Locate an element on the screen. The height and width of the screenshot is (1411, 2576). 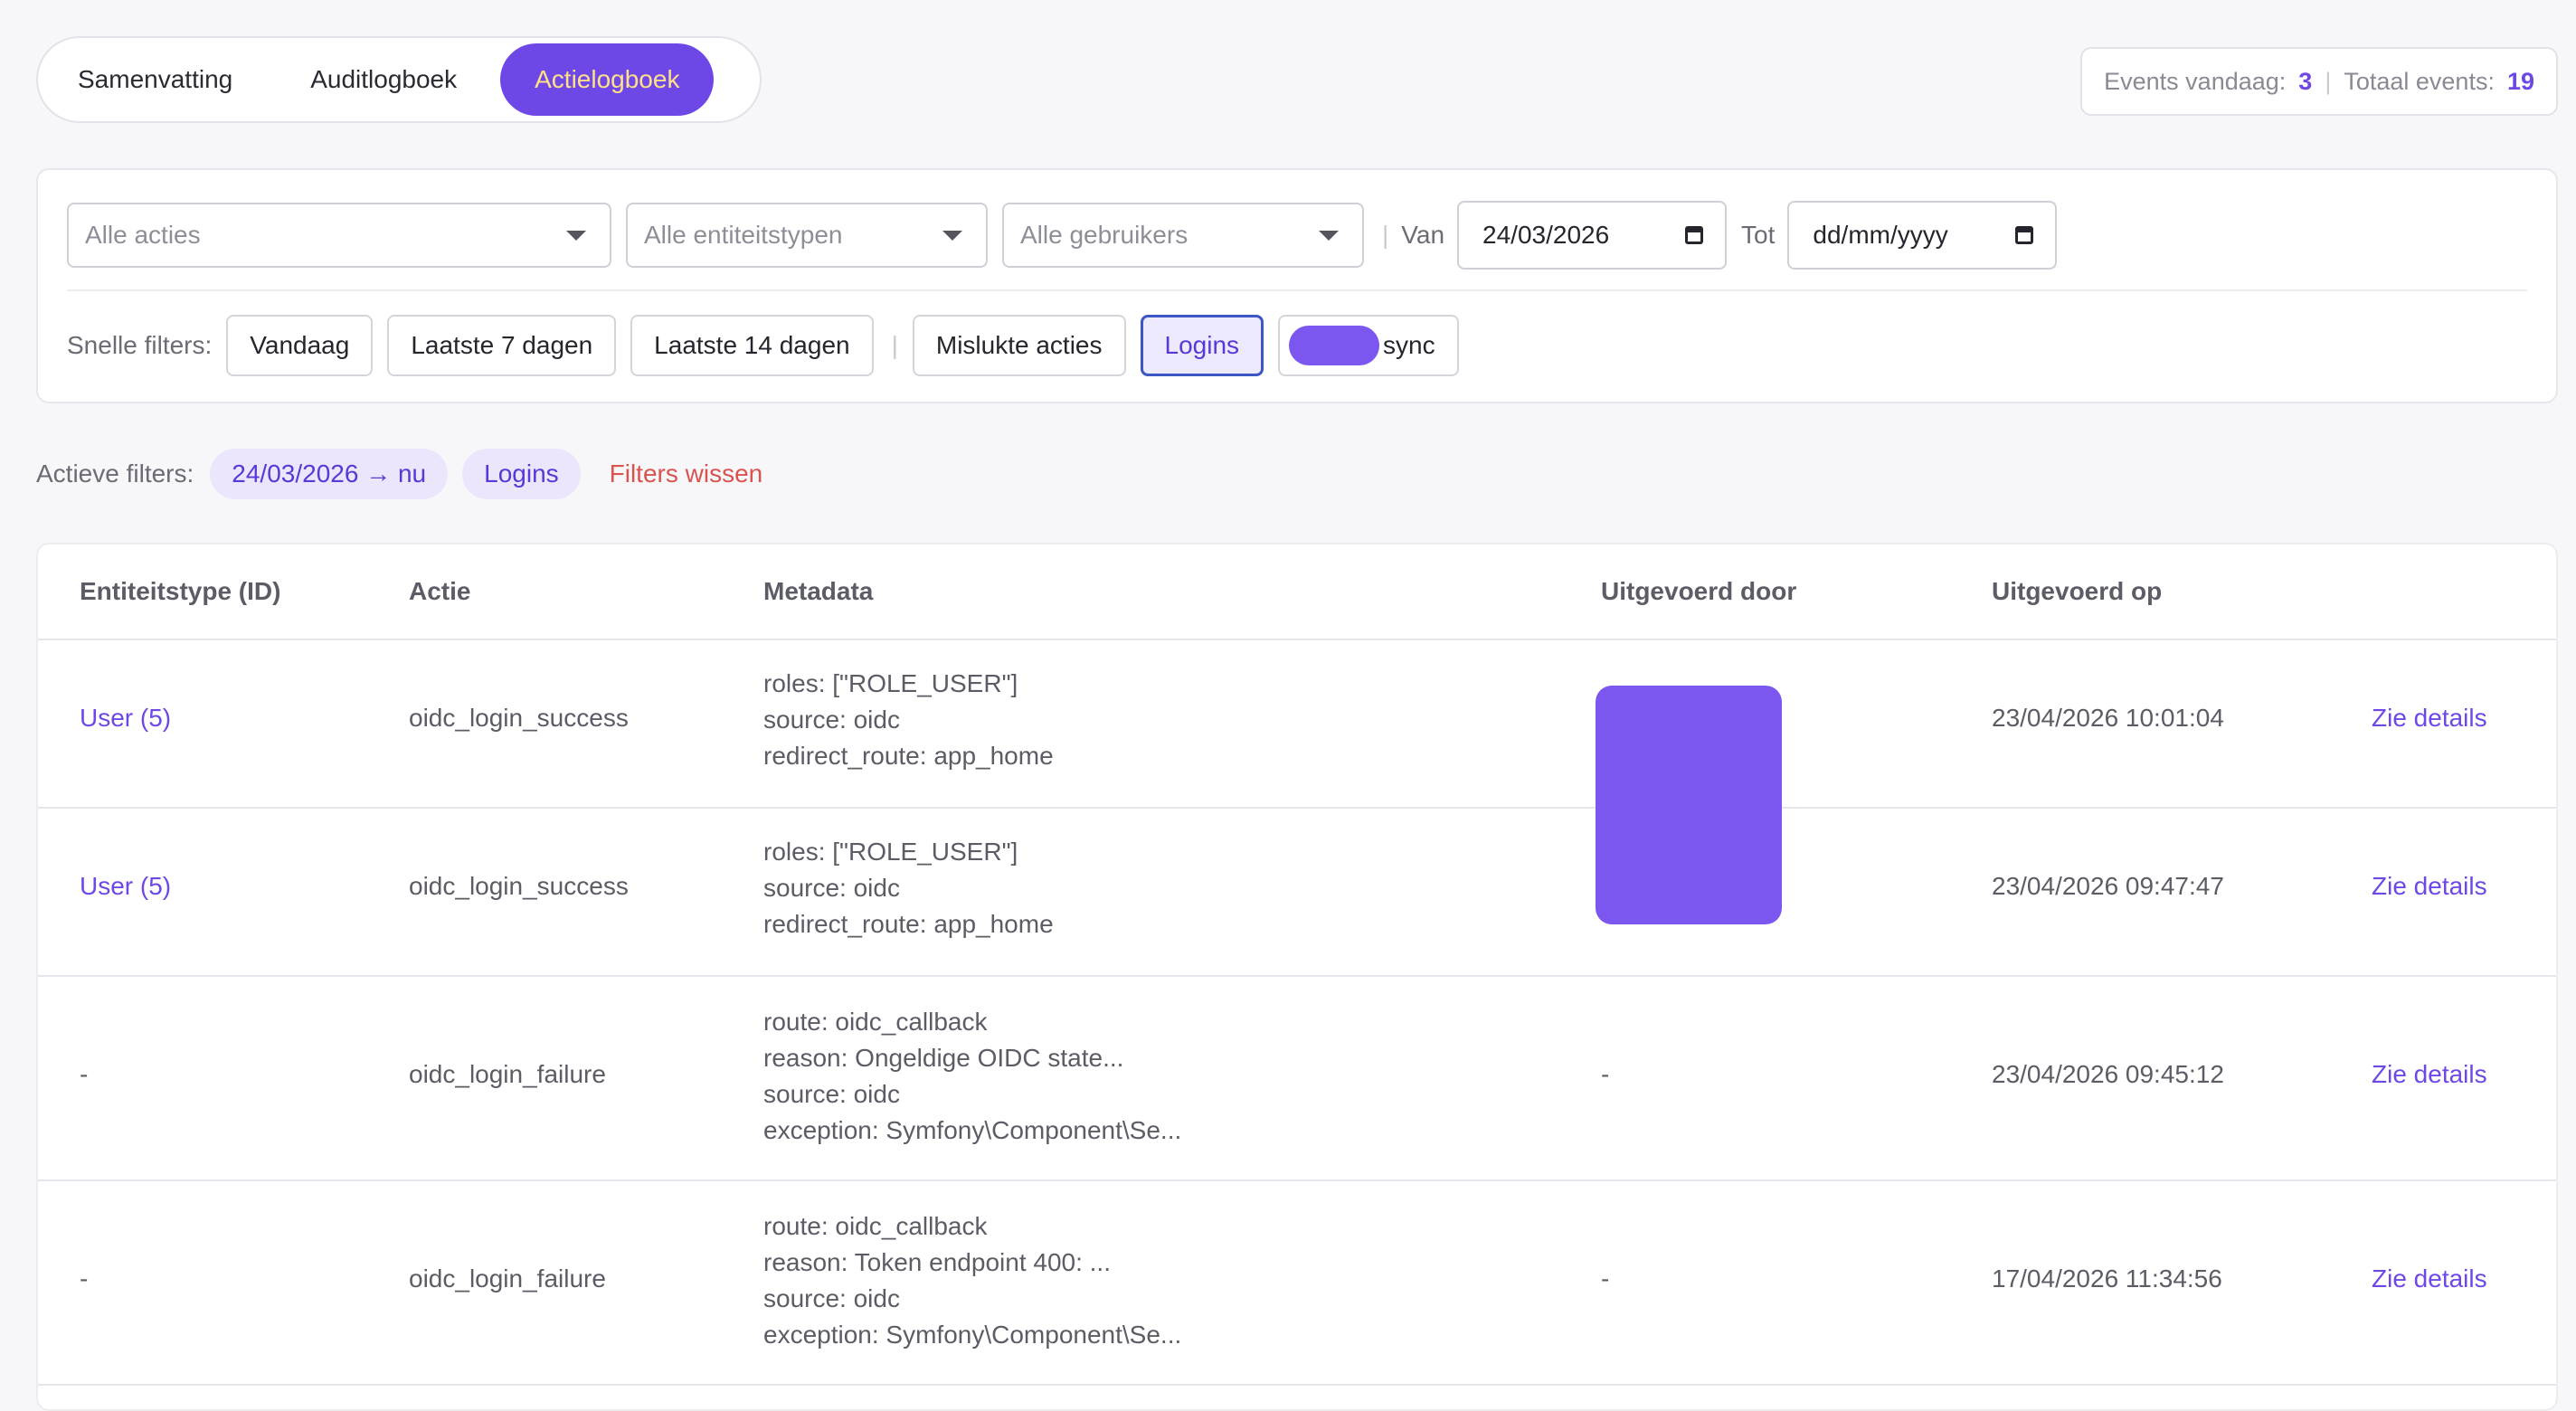
quick-filter-last-7-days: Laatste 7 dagen is located at coordinates (502, 345).